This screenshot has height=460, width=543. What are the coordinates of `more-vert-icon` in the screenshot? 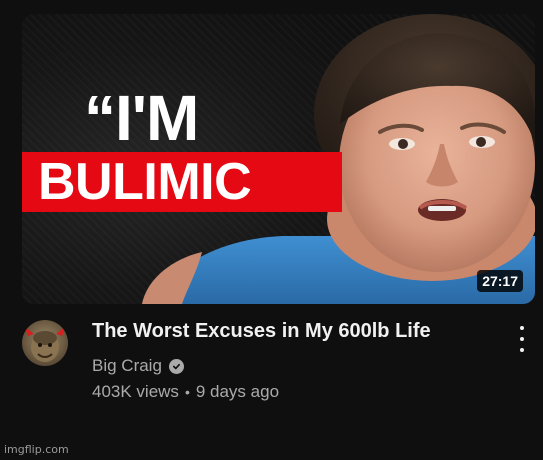 It's located at (522, 339).